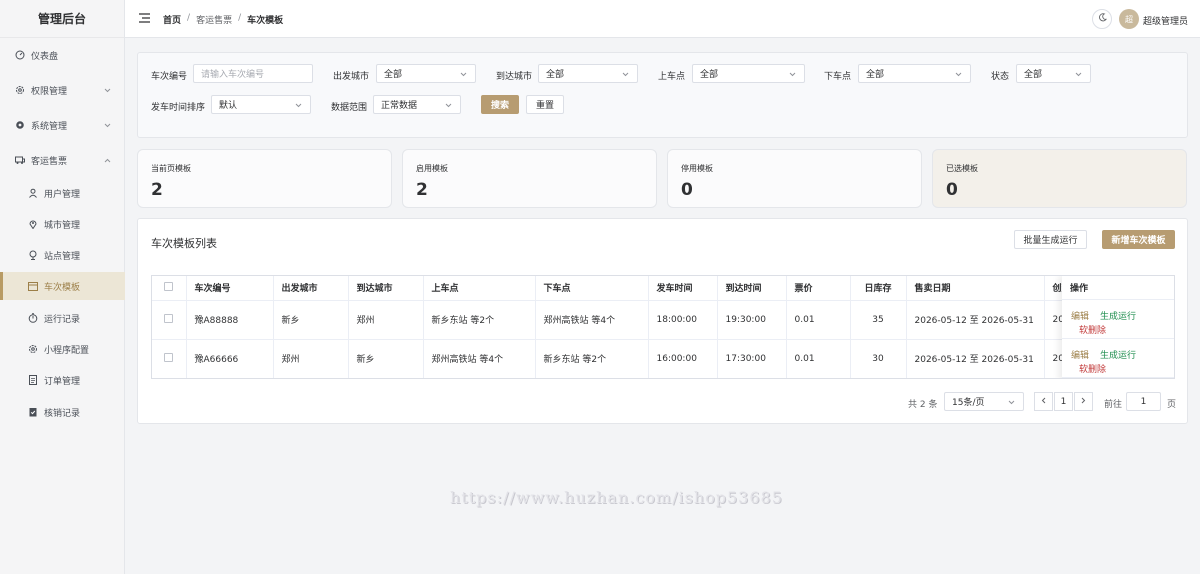 This screenshot has height=574, width=1200. What do you see at coordinates (588, 73) in the screenshot?
I see `to-city-select: 全部` at bounding box center [588, 73].